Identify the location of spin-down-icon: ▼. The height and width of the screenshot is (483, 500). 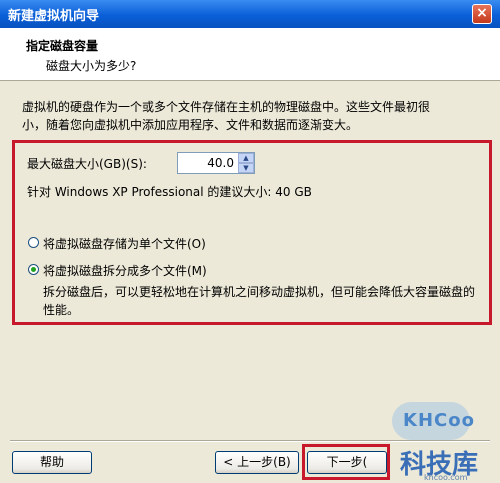
(246, 168).